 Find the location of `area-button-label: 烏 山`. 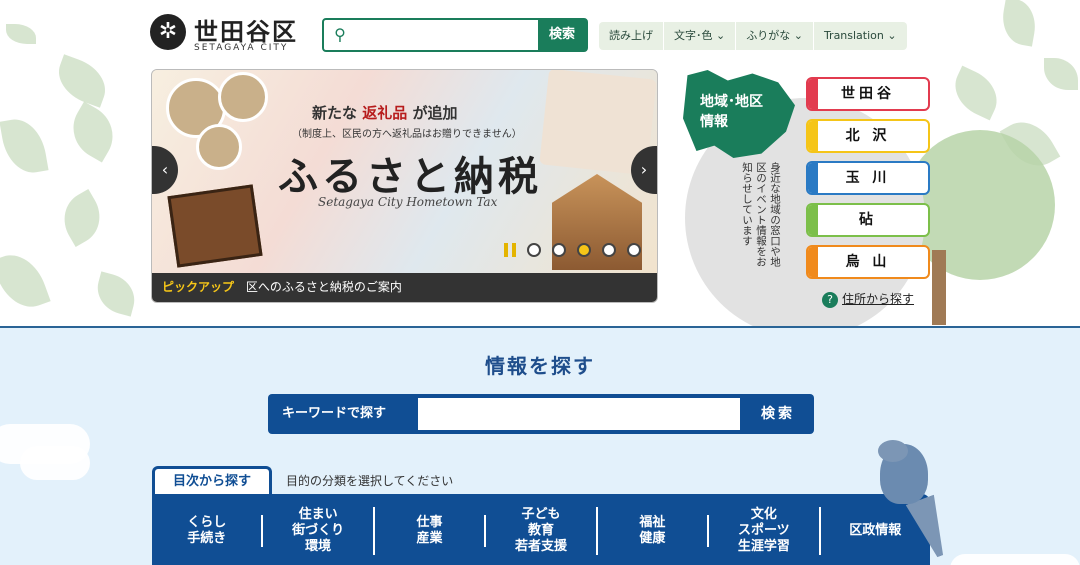

area-button-label: 烏 山 is located at coordinates (868, 262).